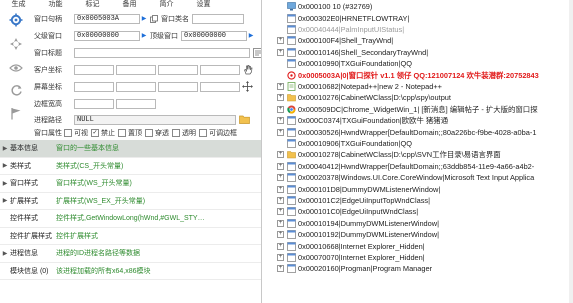 The width and height of the screenshot is (573, 303). I want to click on disabled-checkbox: ✓, so click(95, 132).